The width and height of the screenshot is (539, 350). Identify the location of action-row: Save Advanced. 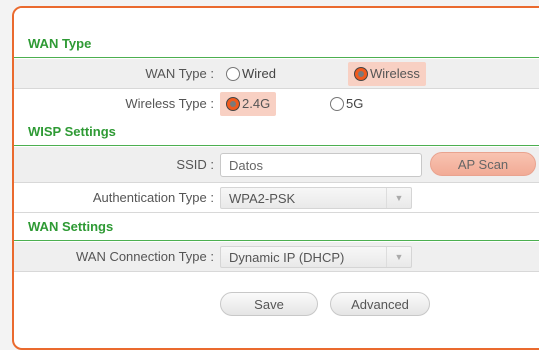
(276, 294).